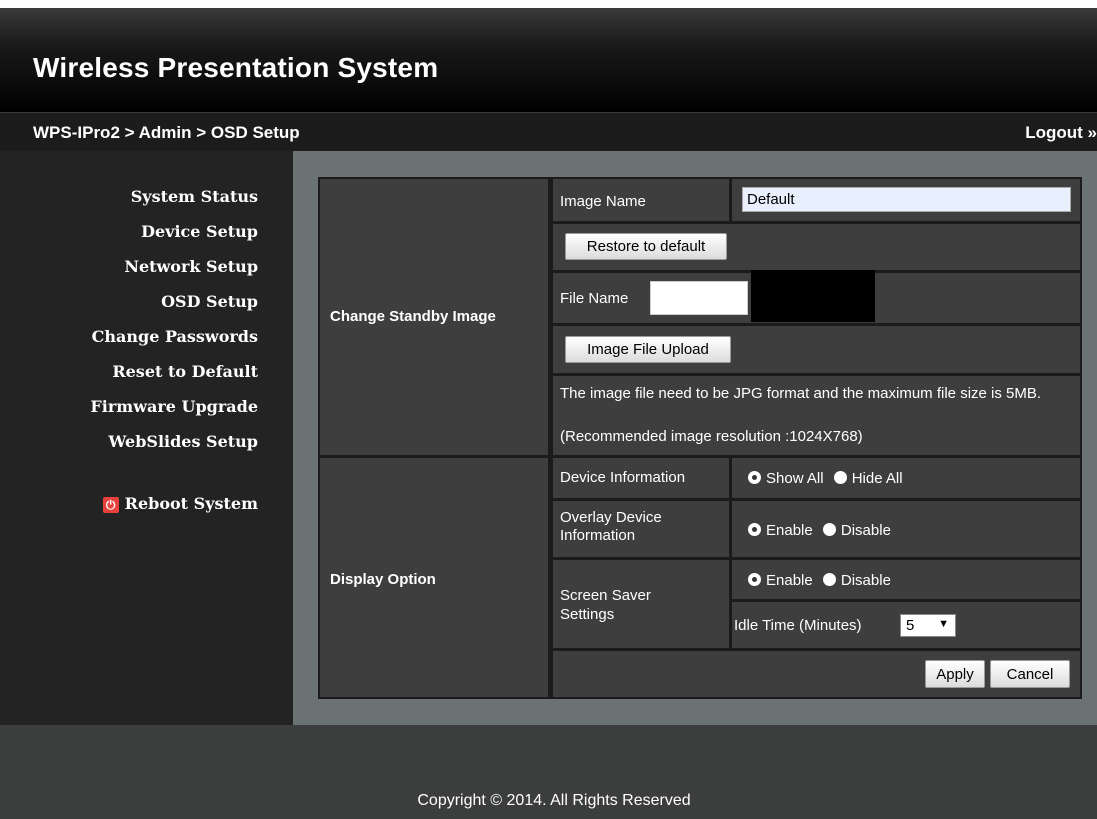  I want to click on power-icon: ⏻, so click(110, 504).